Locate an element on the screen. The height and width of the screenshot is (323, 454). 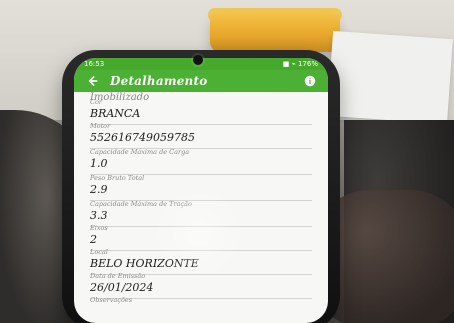
page-title: Detalhamento is located at coordinates (159, 81).